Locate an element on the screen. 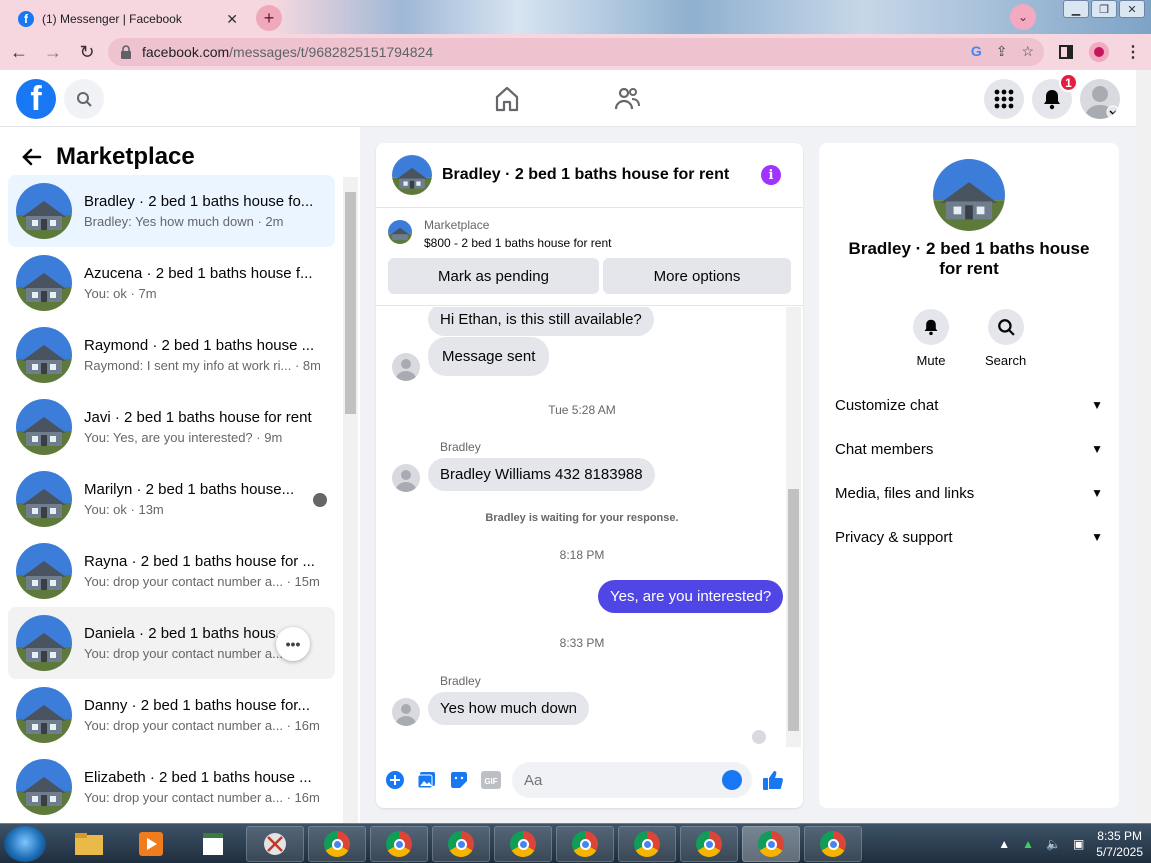  tab-title: (1) Messenger | Facebook is located at coordinates (112, 19).